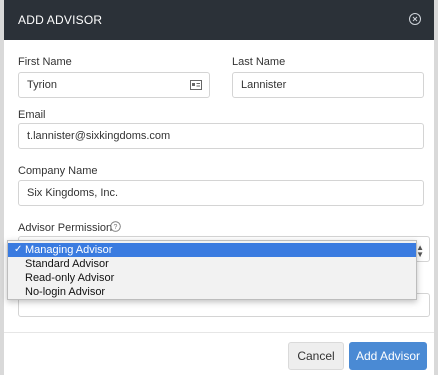 Image resolution: width=438 pixels, height=375 pixels. Describe the element at coordinates (221, 136) in the screenshot. I see `email-field: t.lannister@sixkingdoms.com` at that location.